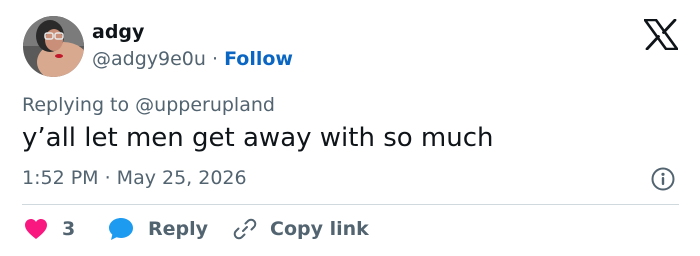  I want to click on link-icon, so click(245, 229).